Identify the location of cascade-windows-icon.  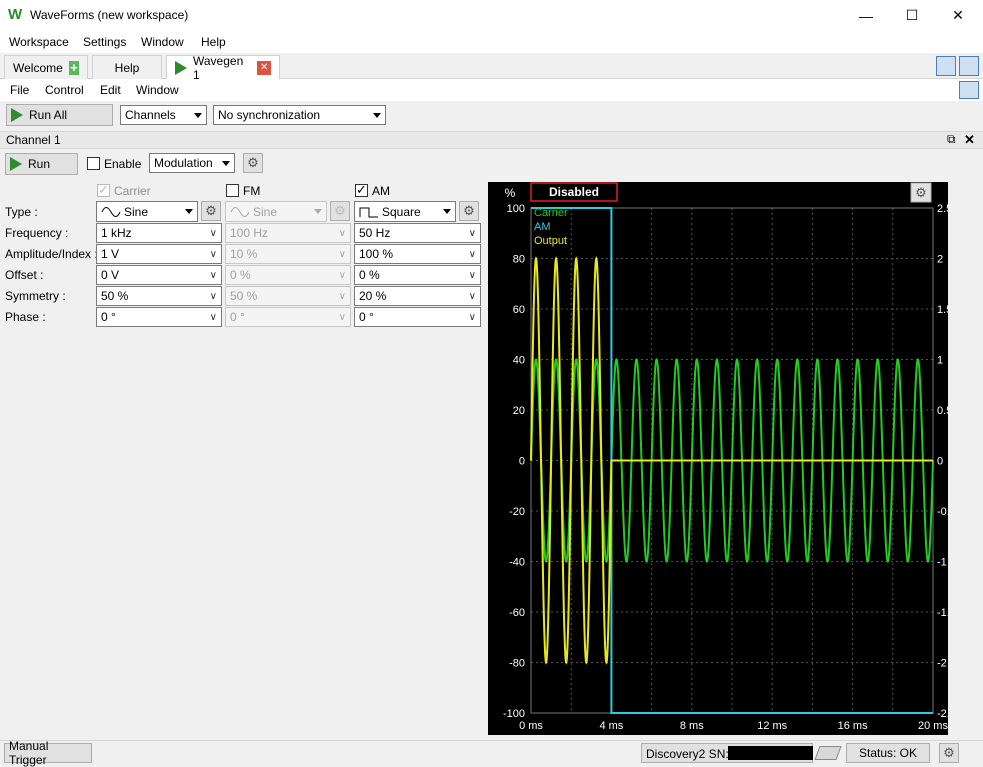
(946, 66).